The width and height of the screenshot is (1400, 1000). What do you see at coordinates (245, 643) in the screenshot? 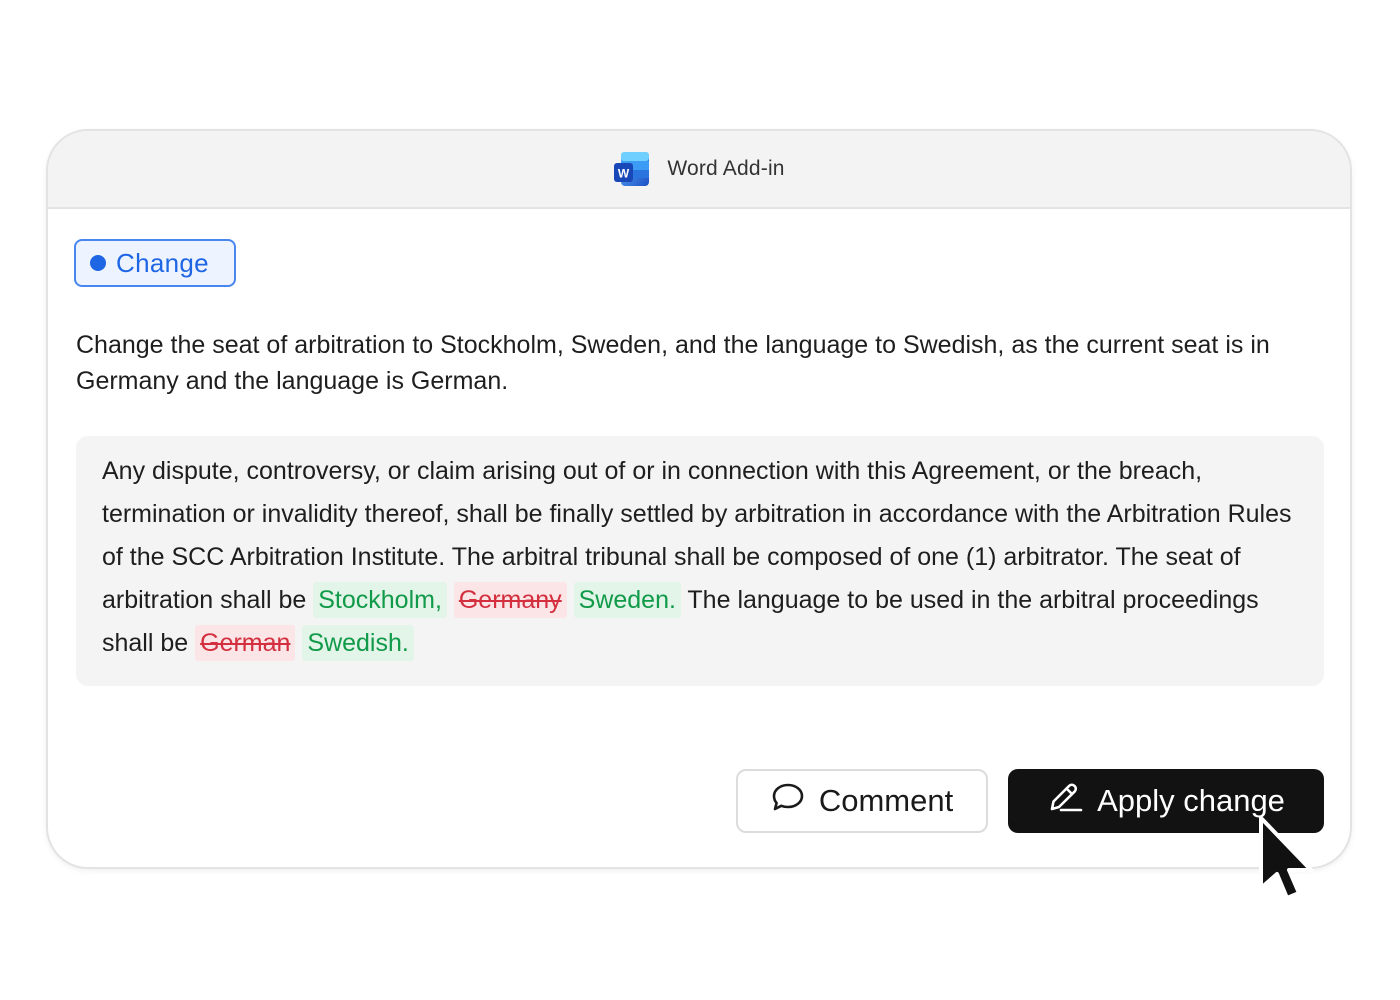
I see `deleted-text-german: German` at bounding box center [245, 643].